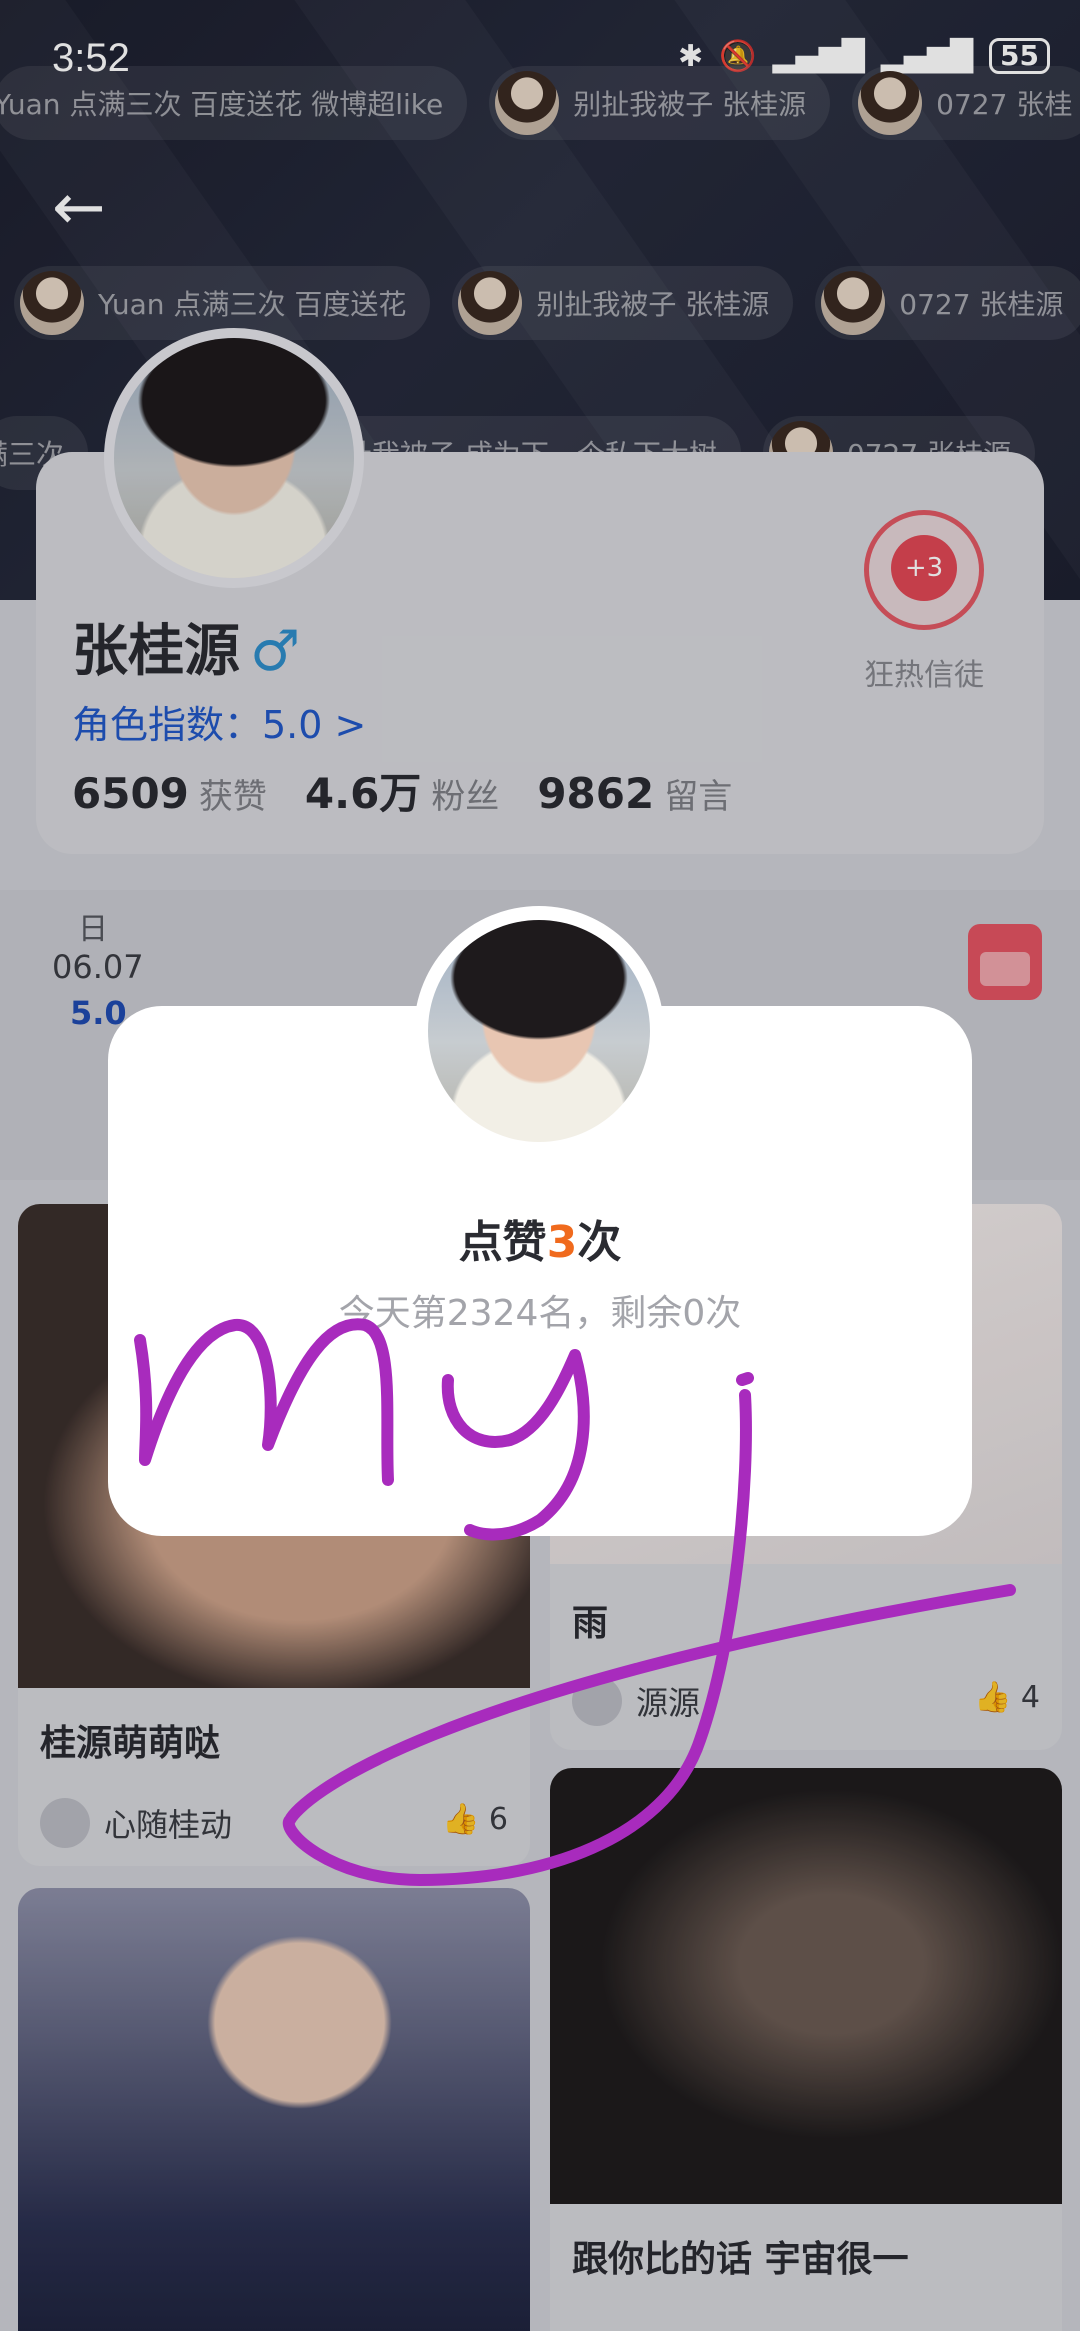 This screenshot has height=2331, width=1080. Describe the element at coordinates (540, 1313) in the screenshot. I see `dialog-subtitle: 今天第2324名，剩余0次` at that location.